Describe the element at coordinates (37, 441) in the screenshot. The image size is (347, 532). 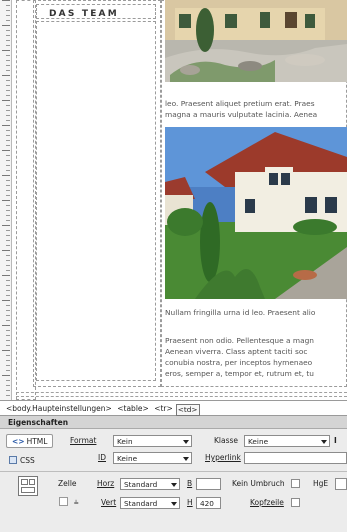
I see `html-mode-label: HTML` at that location.